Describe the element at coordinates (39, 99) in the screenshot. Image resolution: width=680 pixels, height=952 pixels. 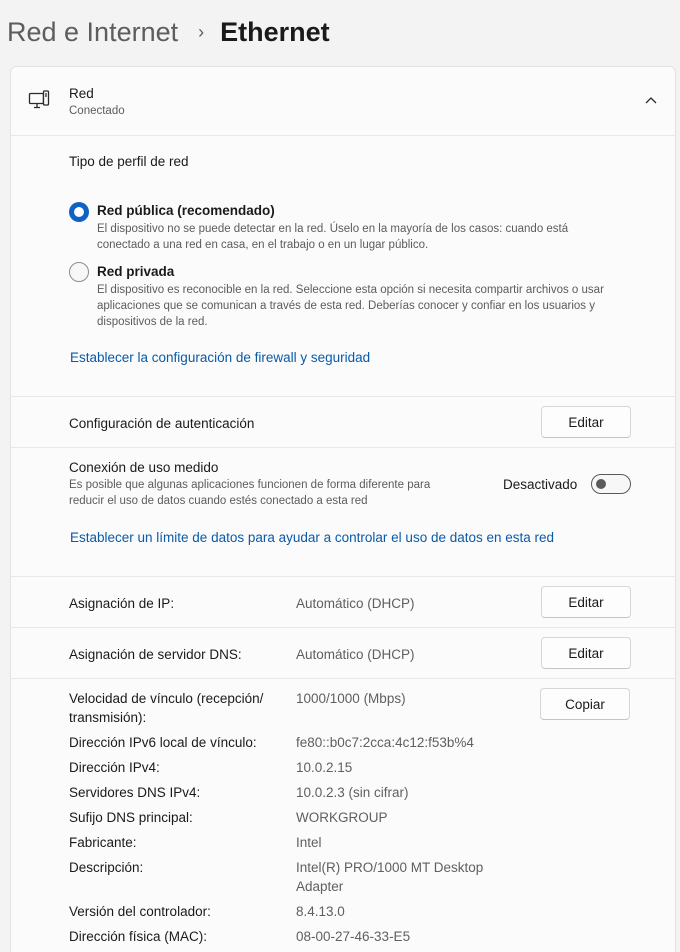
I see `computer-network-icon` at that location.